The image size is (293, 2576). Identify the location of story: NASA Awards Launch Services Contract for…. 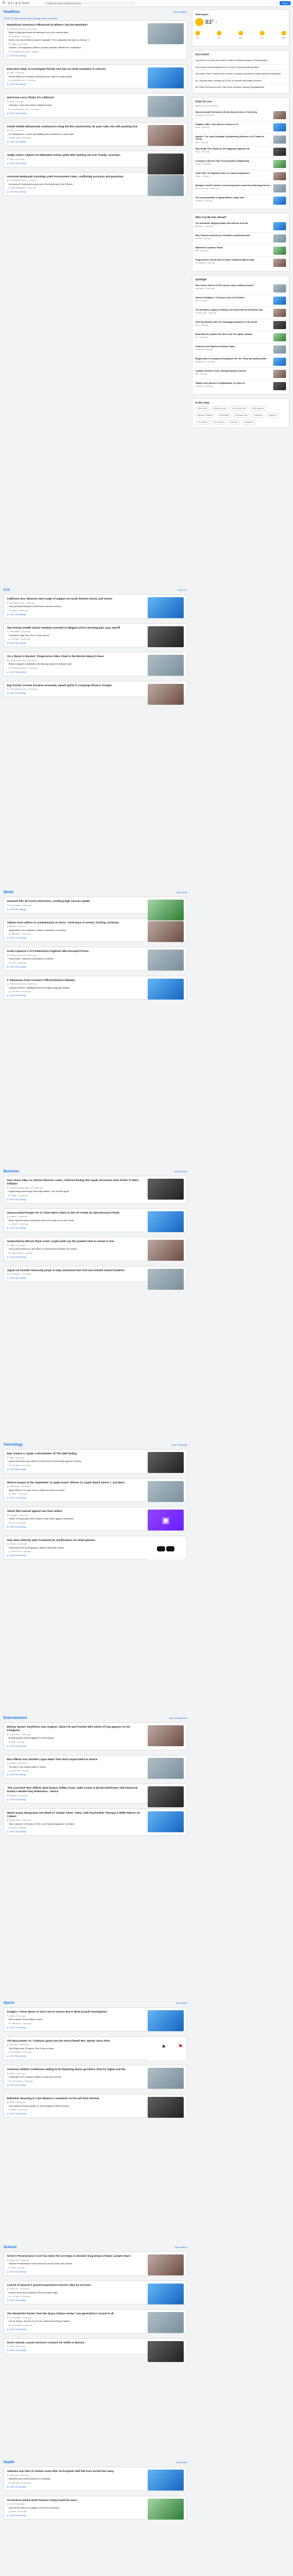
(95, 2350).